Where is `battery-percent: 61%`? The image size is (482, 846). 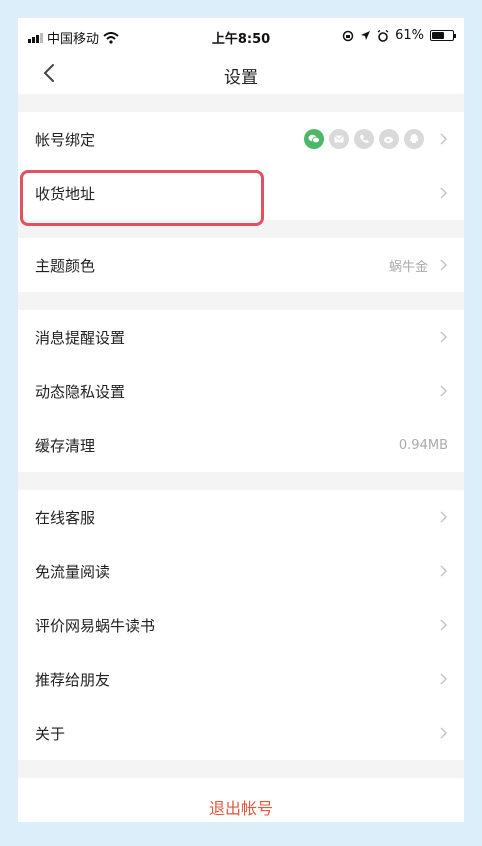 battery-percent: 61% is located at coordinates (409, 35).